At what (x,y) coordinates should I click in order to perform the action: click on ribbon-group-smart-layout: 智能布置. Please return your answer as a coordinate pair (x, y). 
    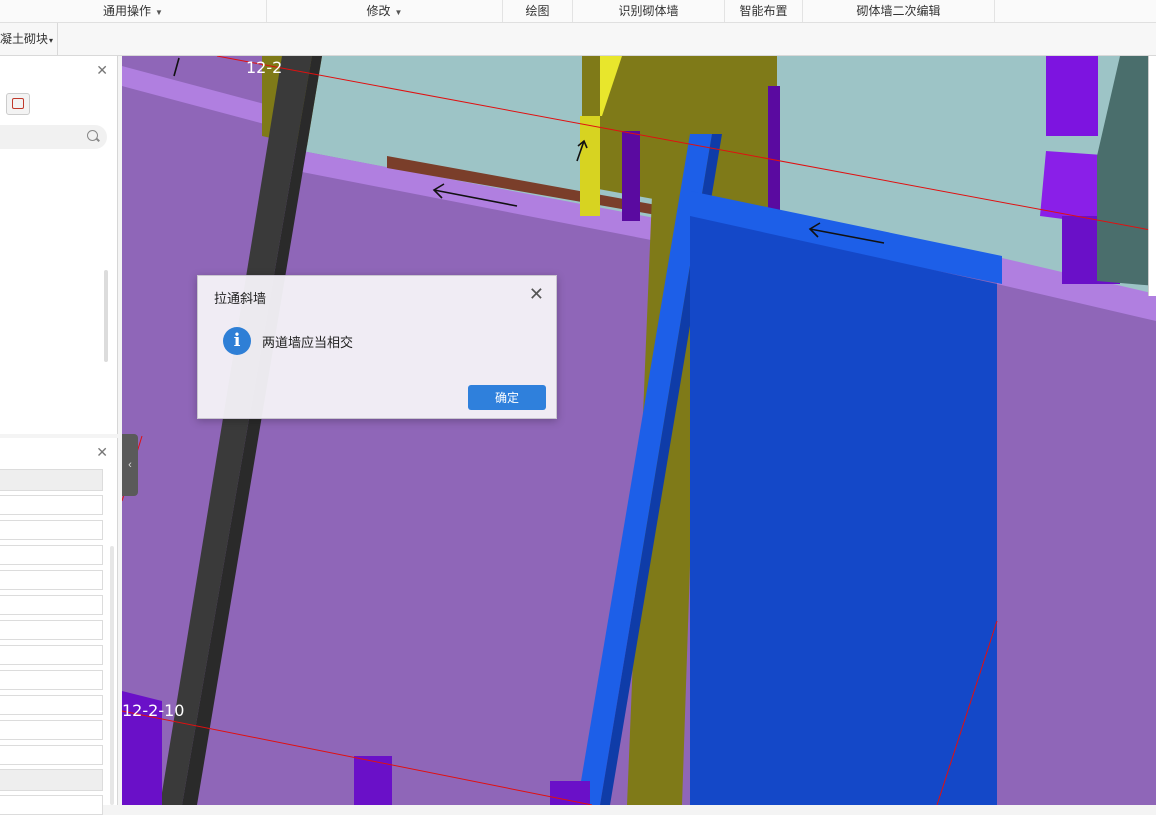
    Looking at the image, I should click on (764, 11).